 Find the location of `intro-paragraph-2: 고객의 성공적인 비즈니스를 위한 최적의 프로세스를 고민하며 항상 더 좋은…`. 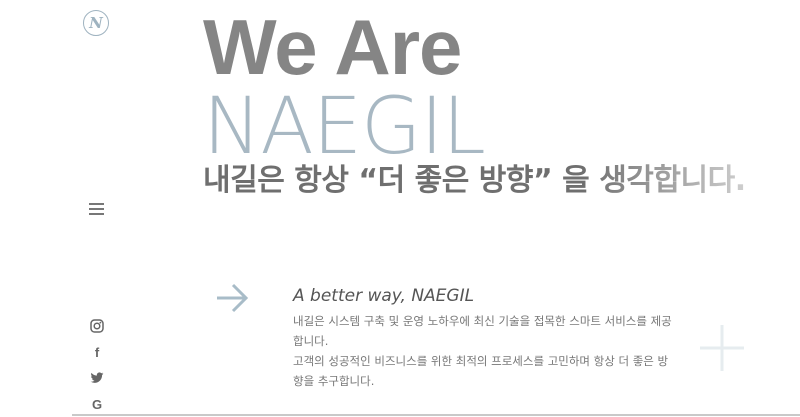

intro-paragraph-2: 고객의 성공적인 비즈니스를 위한 최적의 프로세스를 고민하며 항상 더 좋은… is located at coordinates (481, 371).